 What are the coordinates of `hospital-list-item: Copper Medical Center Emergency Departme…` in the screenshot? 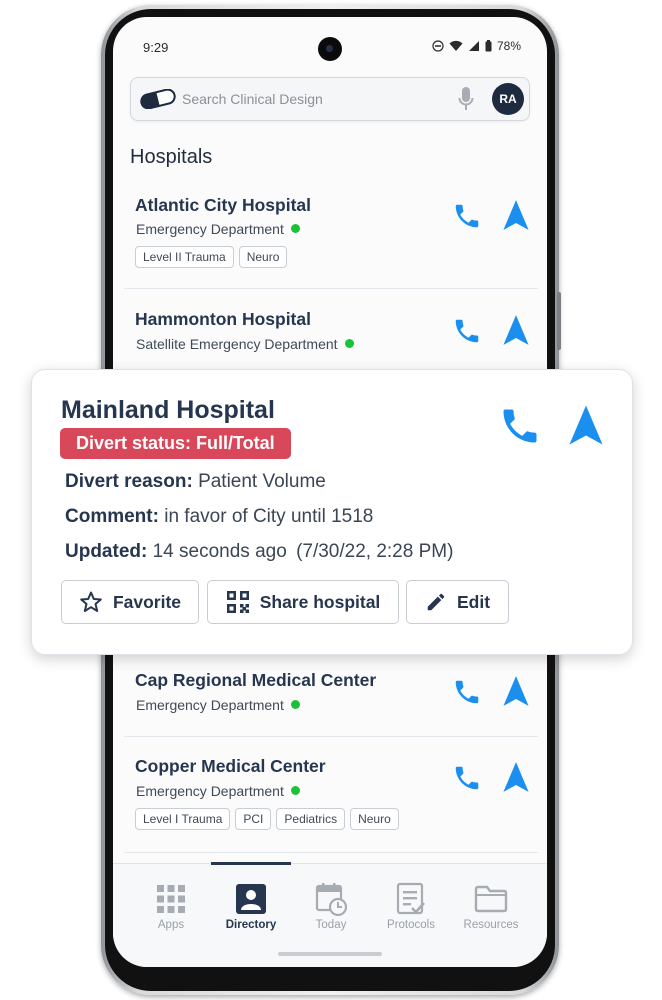 It's located at (331, 795).